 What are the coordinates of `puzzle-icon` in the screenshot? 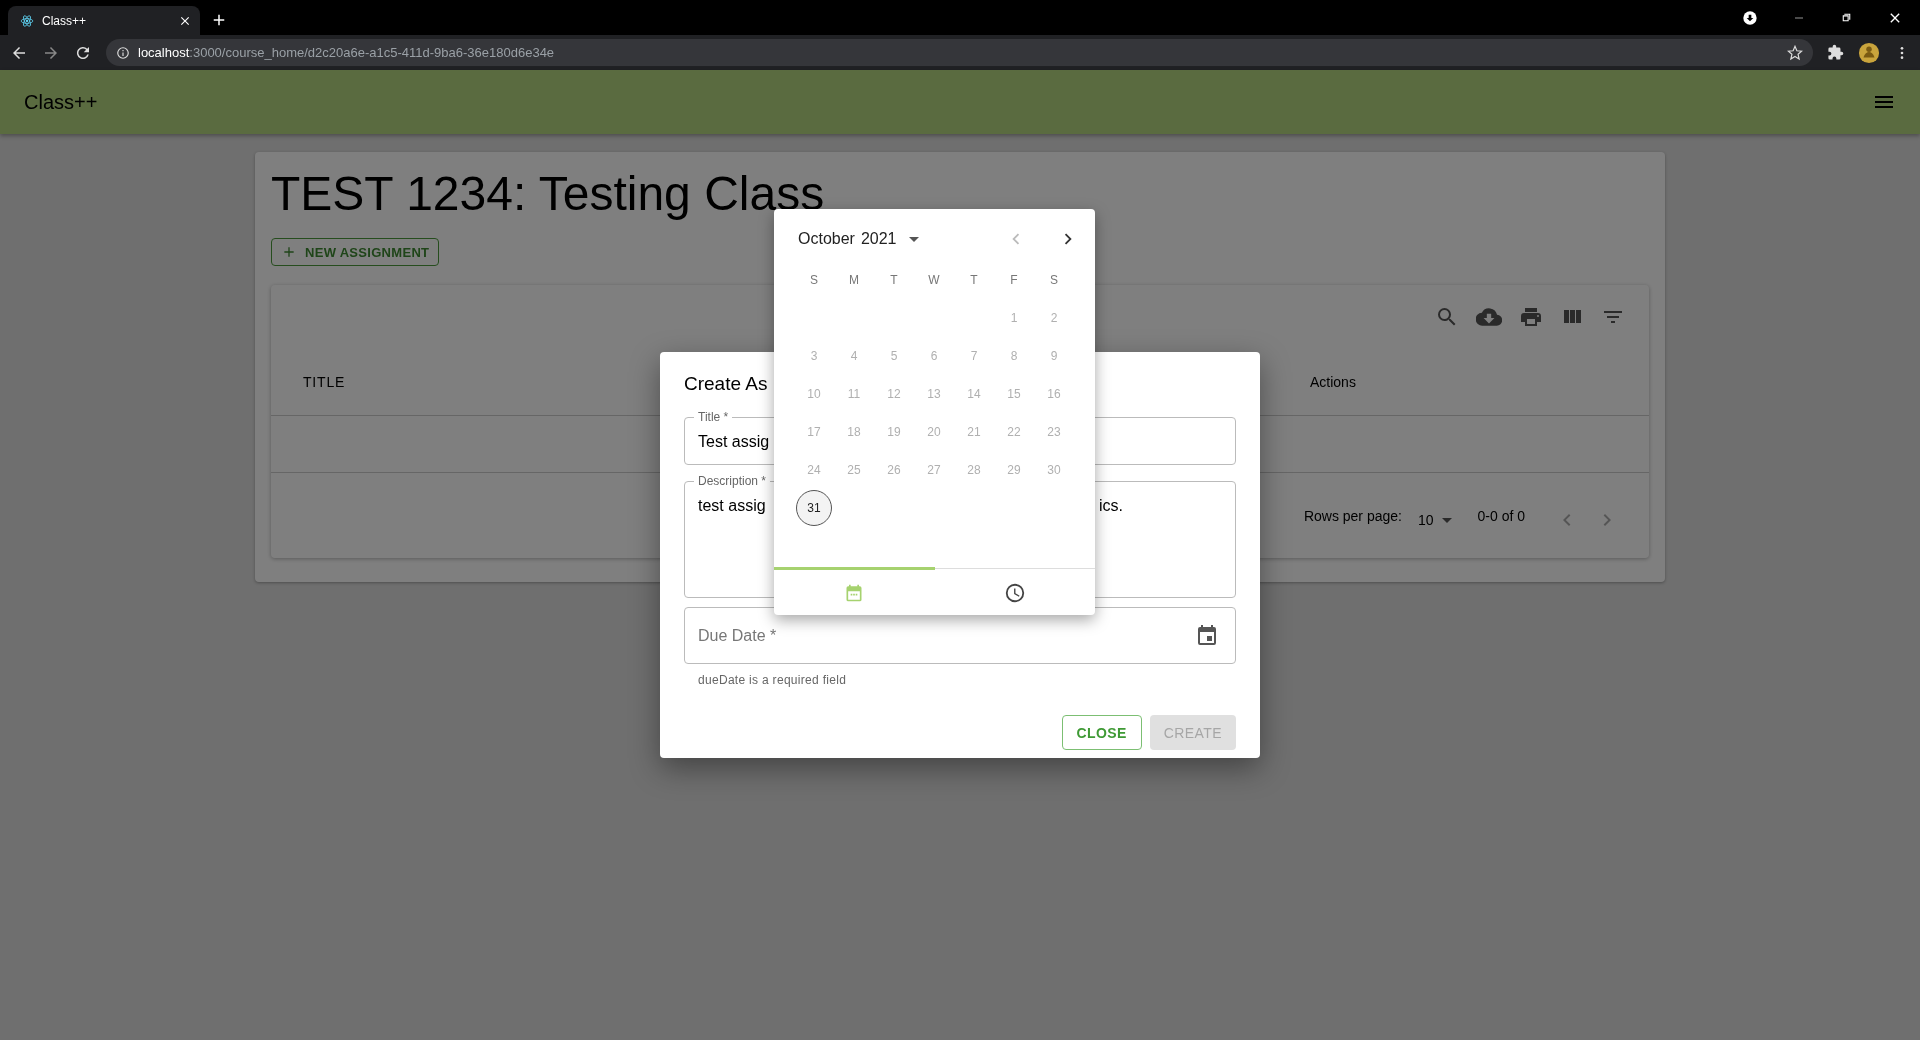 It's located at (1835, 52).